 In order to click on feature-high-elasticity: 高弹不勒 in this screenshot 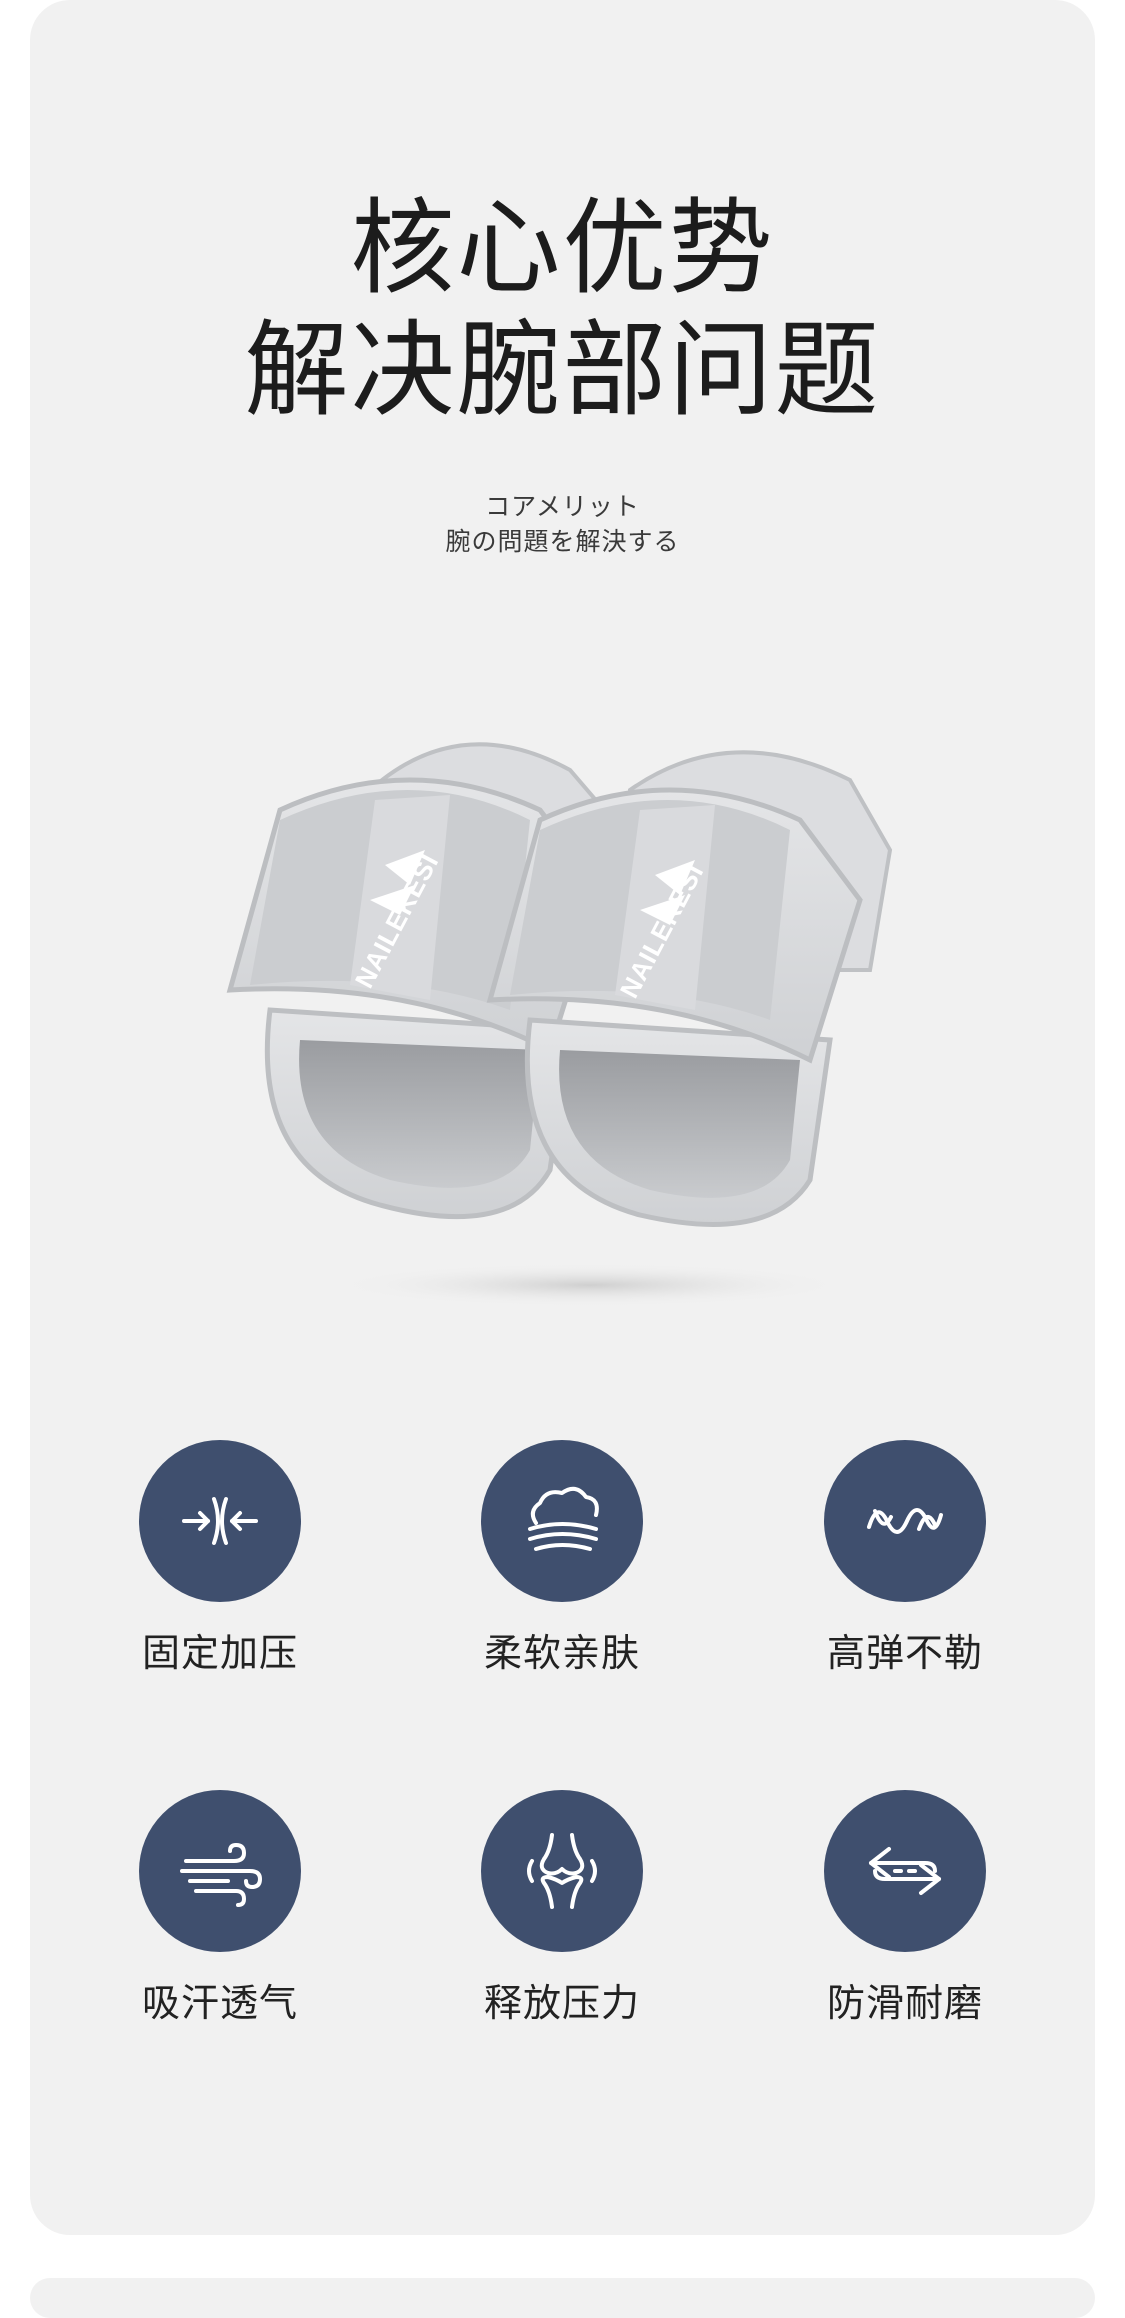, I will do `click(905, 1558)`.